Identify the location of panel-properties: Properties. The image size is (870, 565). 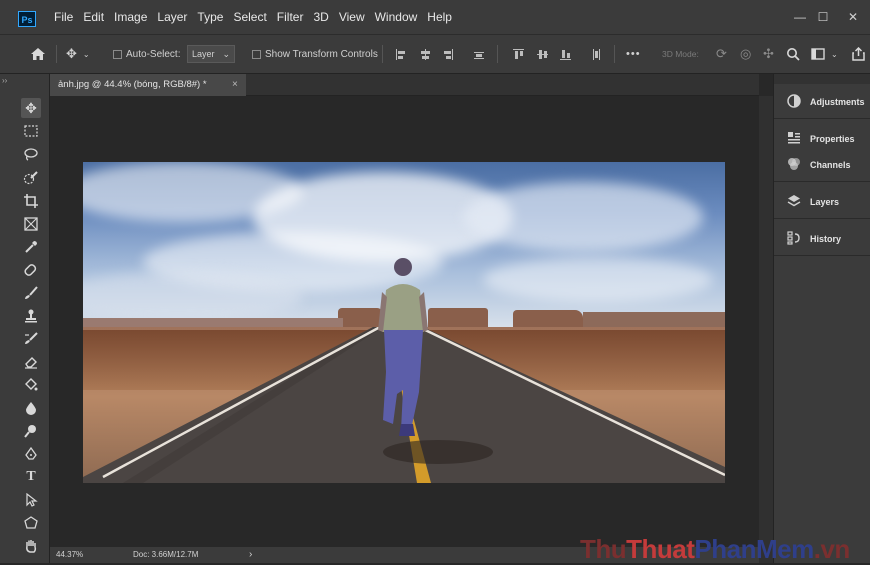
(822, 139).